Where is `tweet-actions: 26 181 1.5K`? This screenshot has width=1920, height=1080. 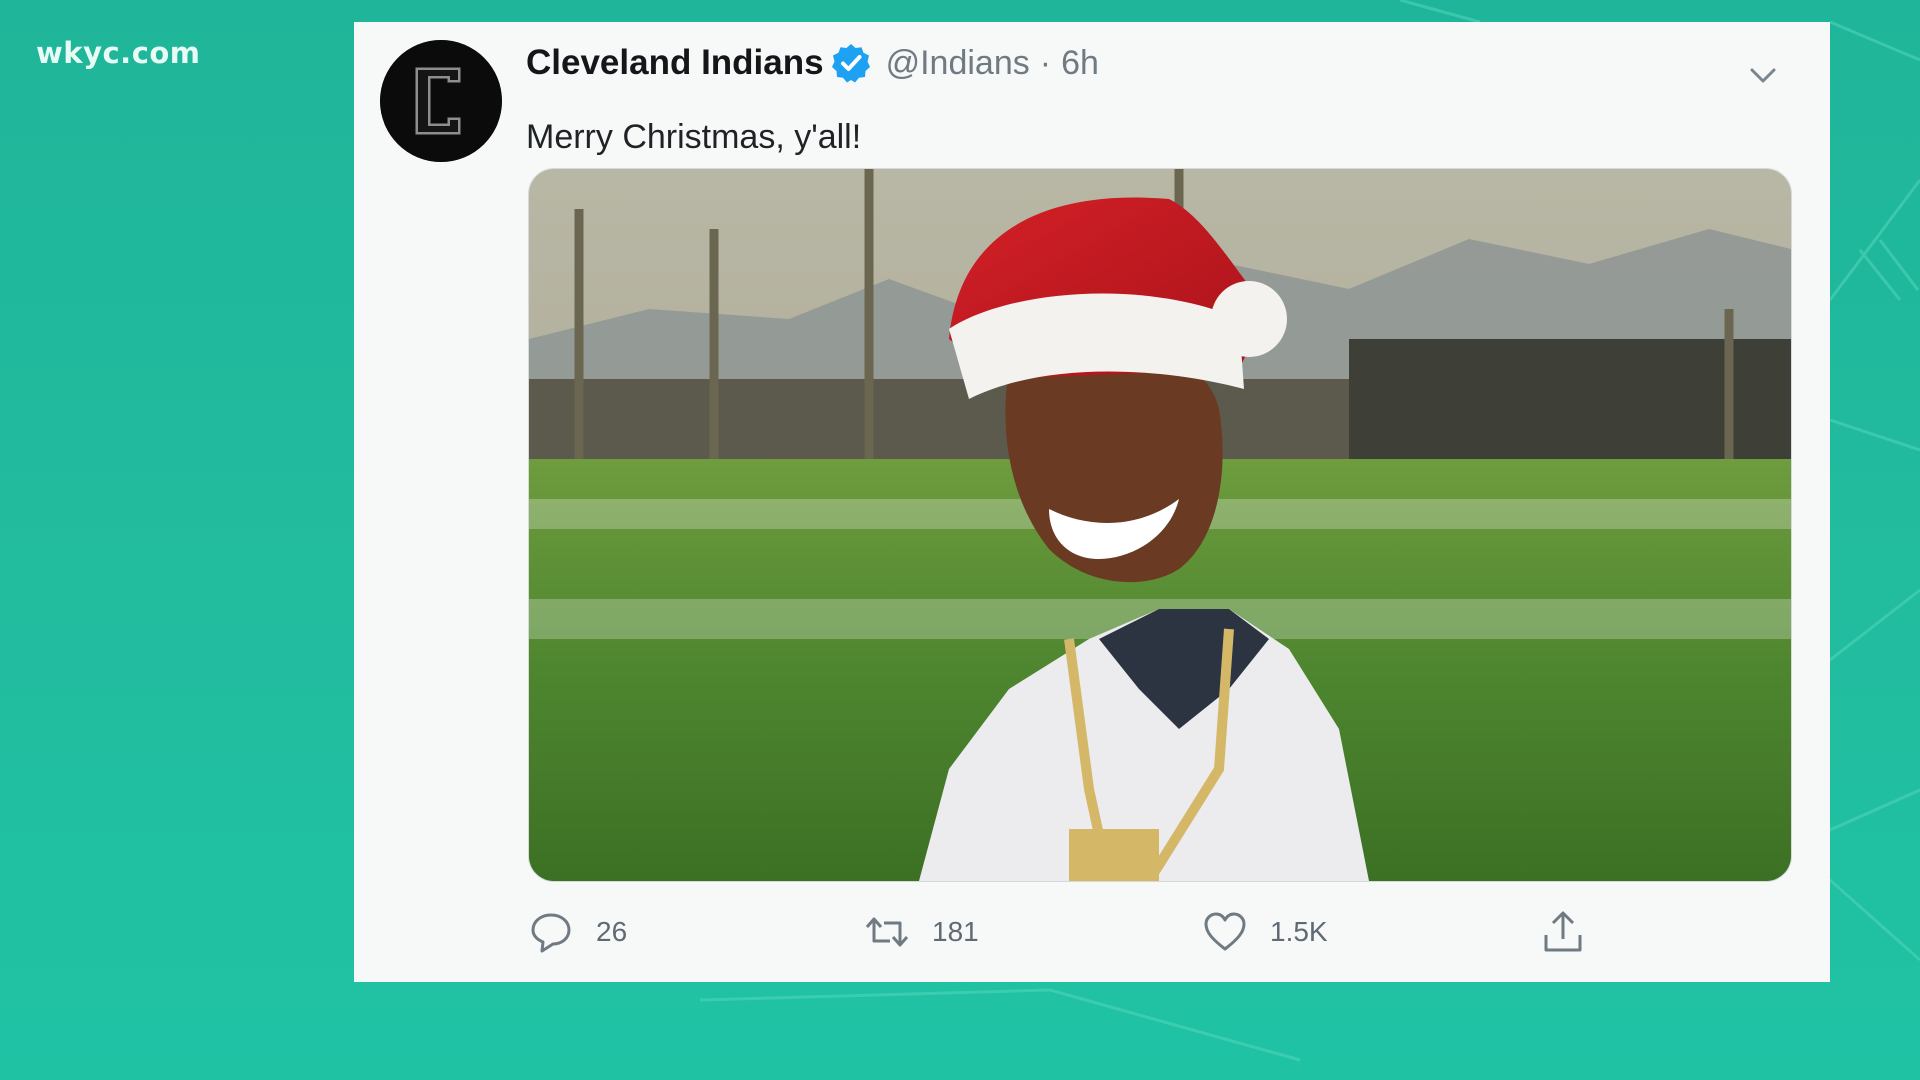 tweet-actions: 26 181 1.5K is located at coordinates (1159, 932).